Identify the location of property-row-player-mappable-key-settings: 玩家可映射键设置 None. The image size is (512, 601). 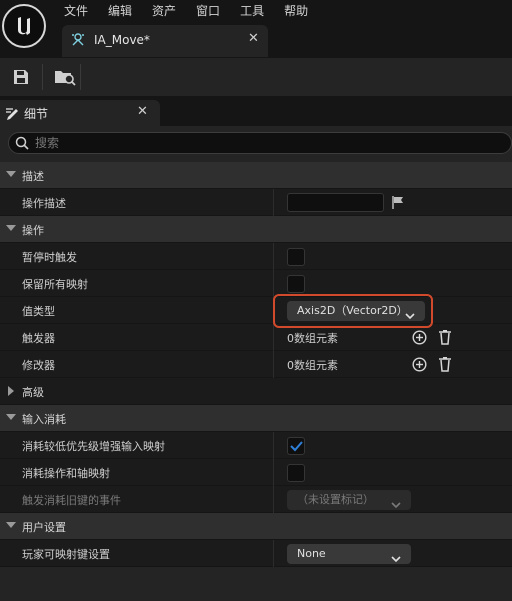
(256, 553).